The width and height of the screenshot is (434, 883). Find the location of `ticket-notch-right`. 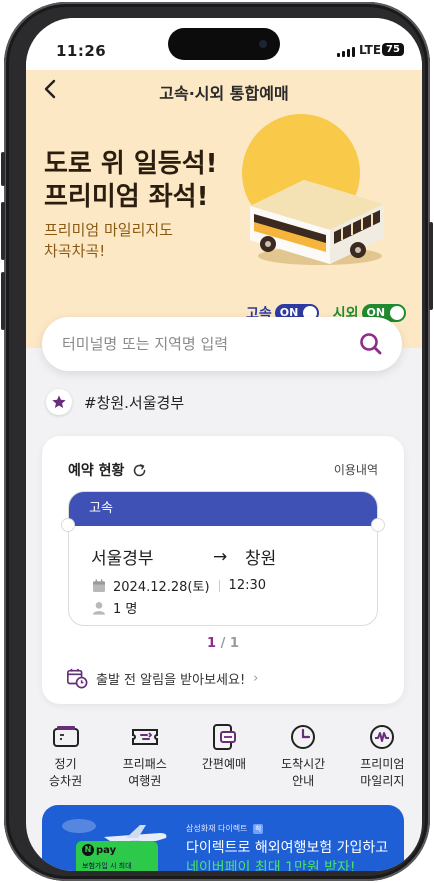

ticket-notch-right is located at coordinates (378, 525).